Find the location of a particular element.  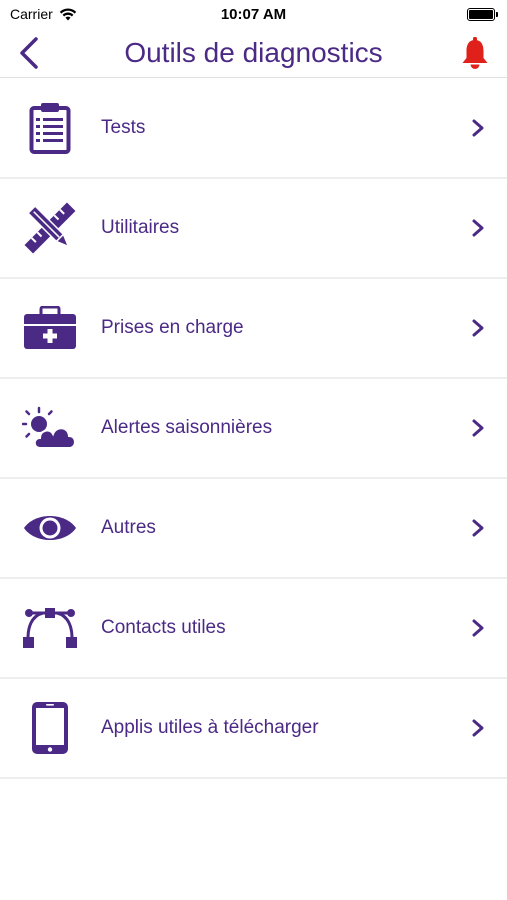

sun-cloud-icon is located at coordinates (49, 427).